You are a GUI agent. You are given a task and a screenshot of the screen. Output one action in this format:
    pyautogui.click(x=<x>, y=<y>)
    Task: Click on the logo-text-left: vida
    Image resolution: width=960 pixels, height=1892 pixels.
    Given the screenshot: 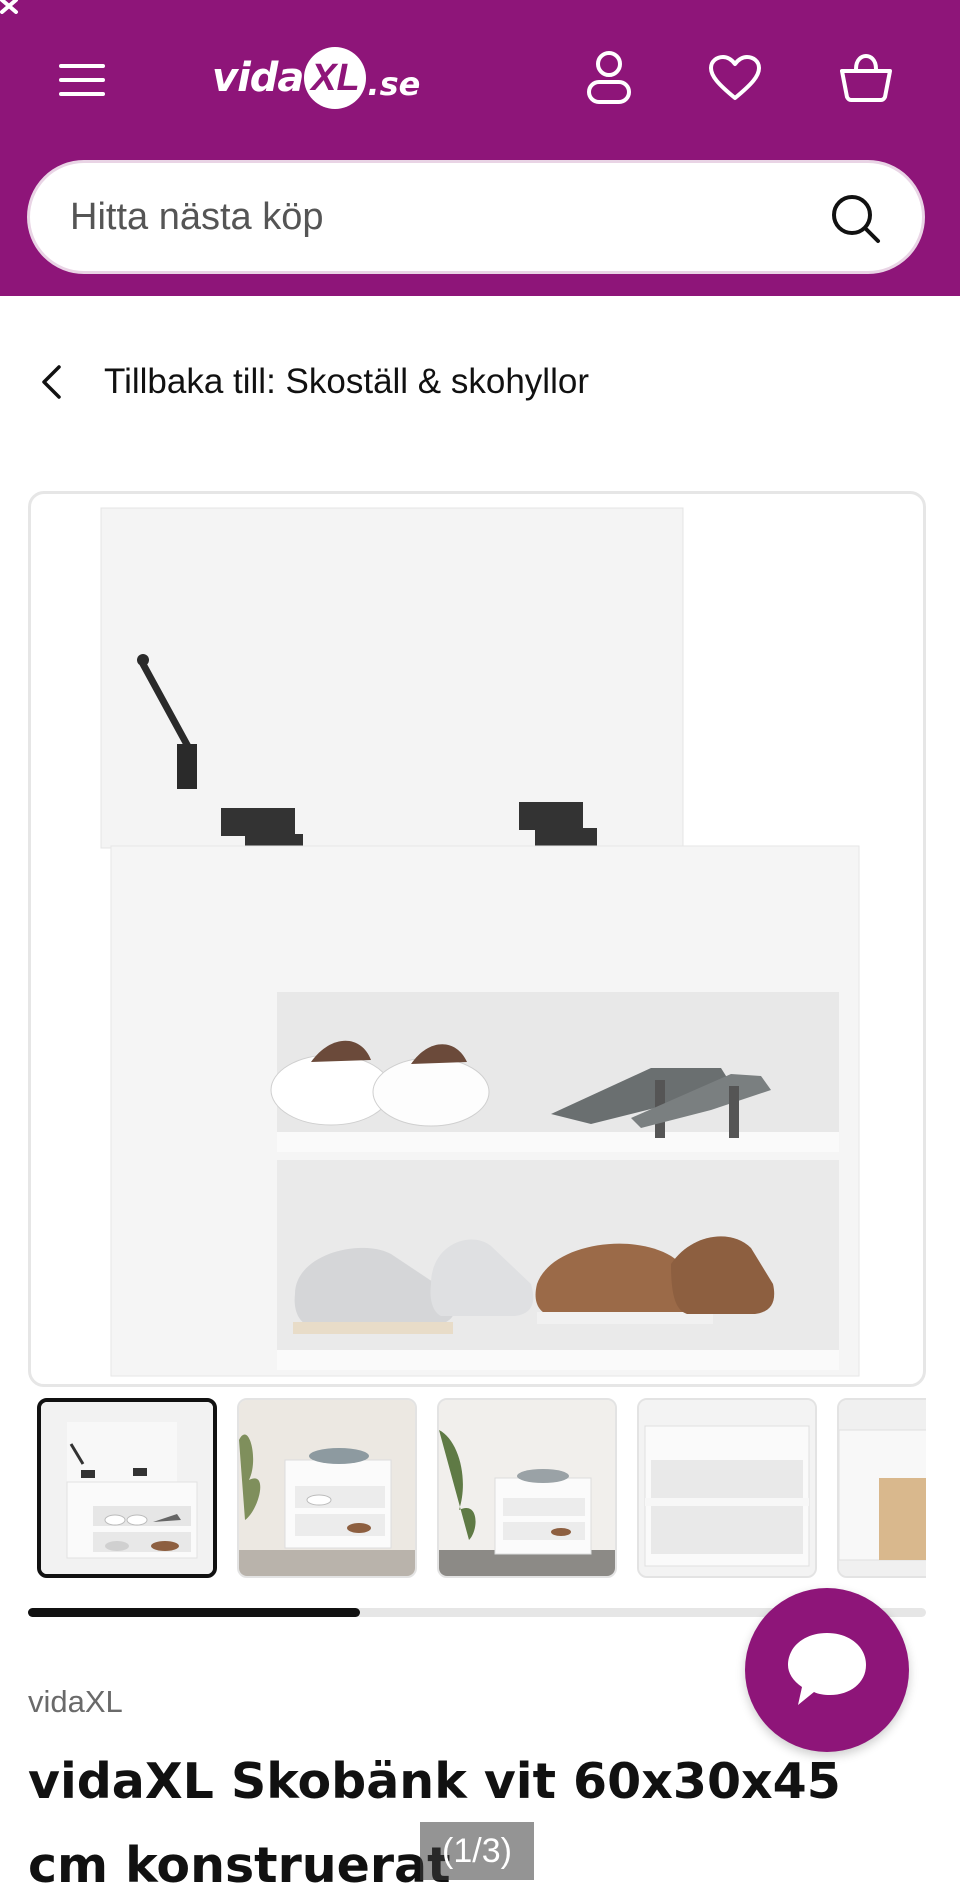 What is the action you would take?
    pyautogui.click(x=258, y=78)
    